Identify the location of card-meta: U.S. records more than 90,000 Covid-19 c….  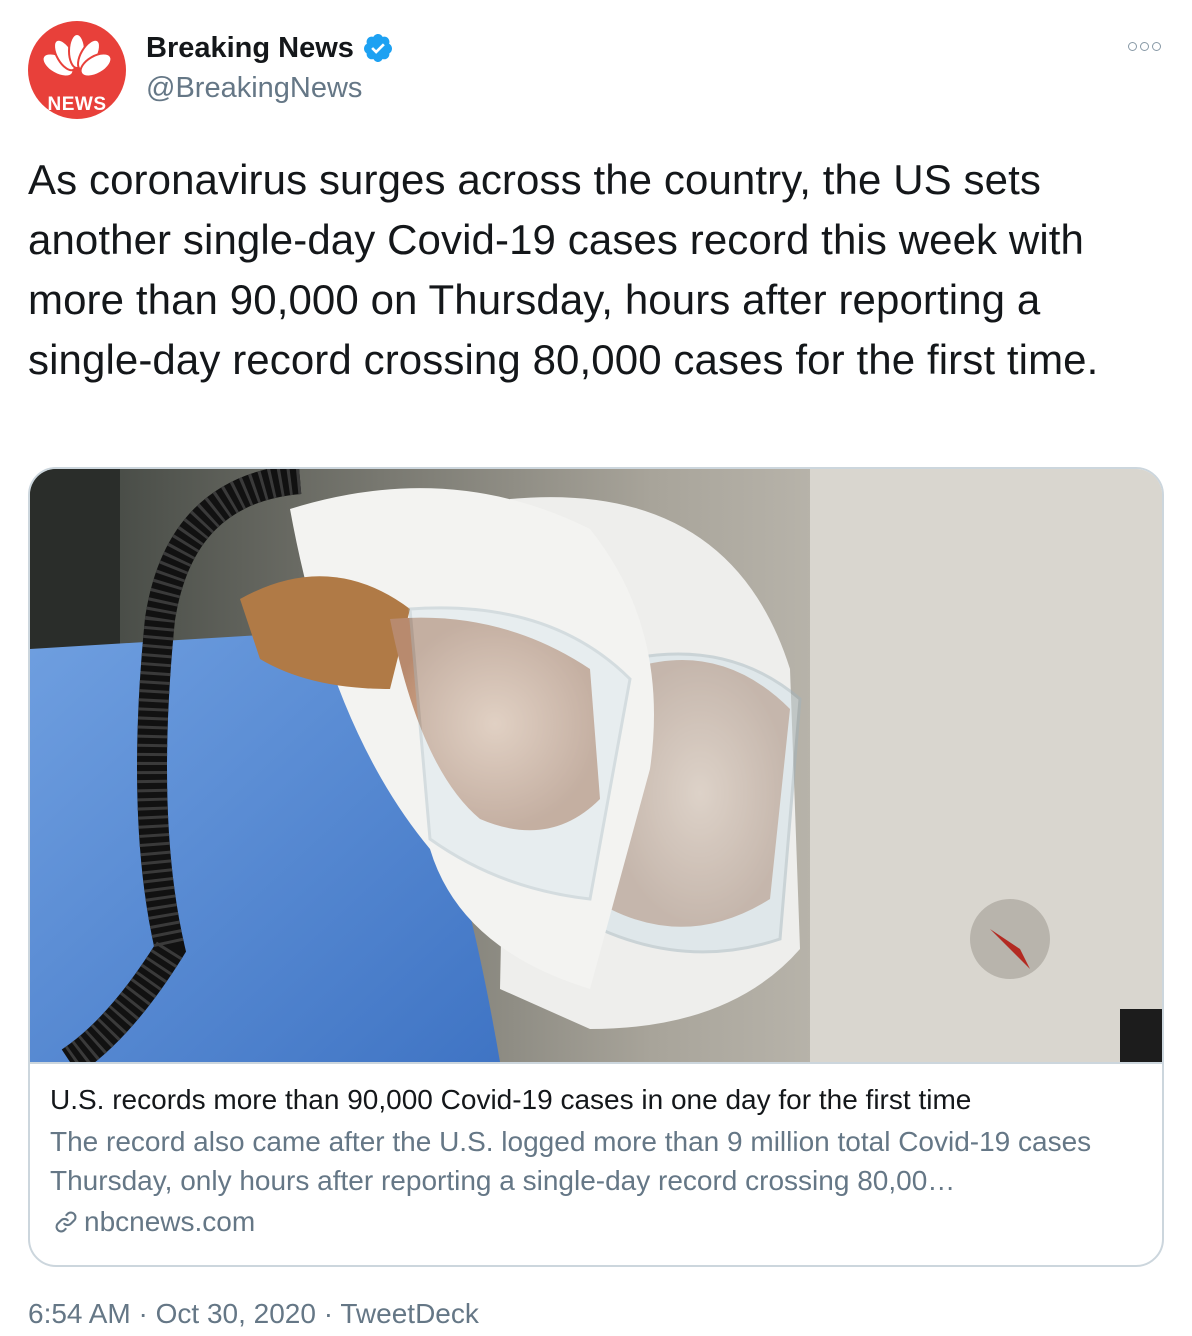
(596, 1163).